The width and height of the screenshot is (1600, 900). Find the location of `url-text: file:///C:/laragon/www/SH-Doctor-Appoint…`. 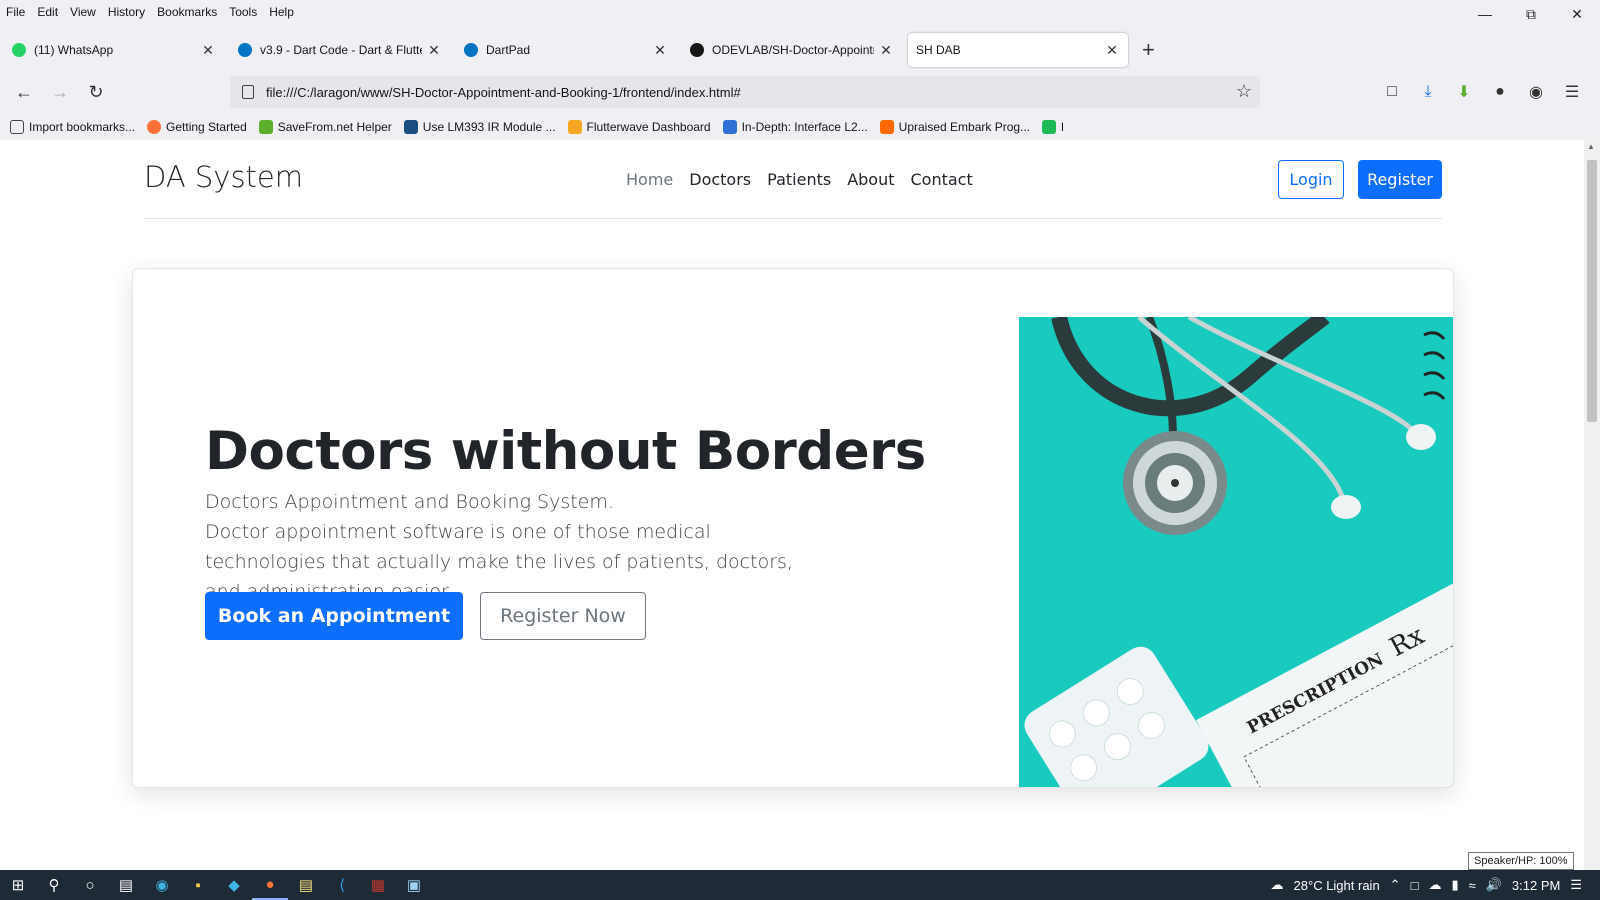

url-text: file:///C:/laragon/www/SH-Doctor-Appoint… is located at coordinates (503, 92).